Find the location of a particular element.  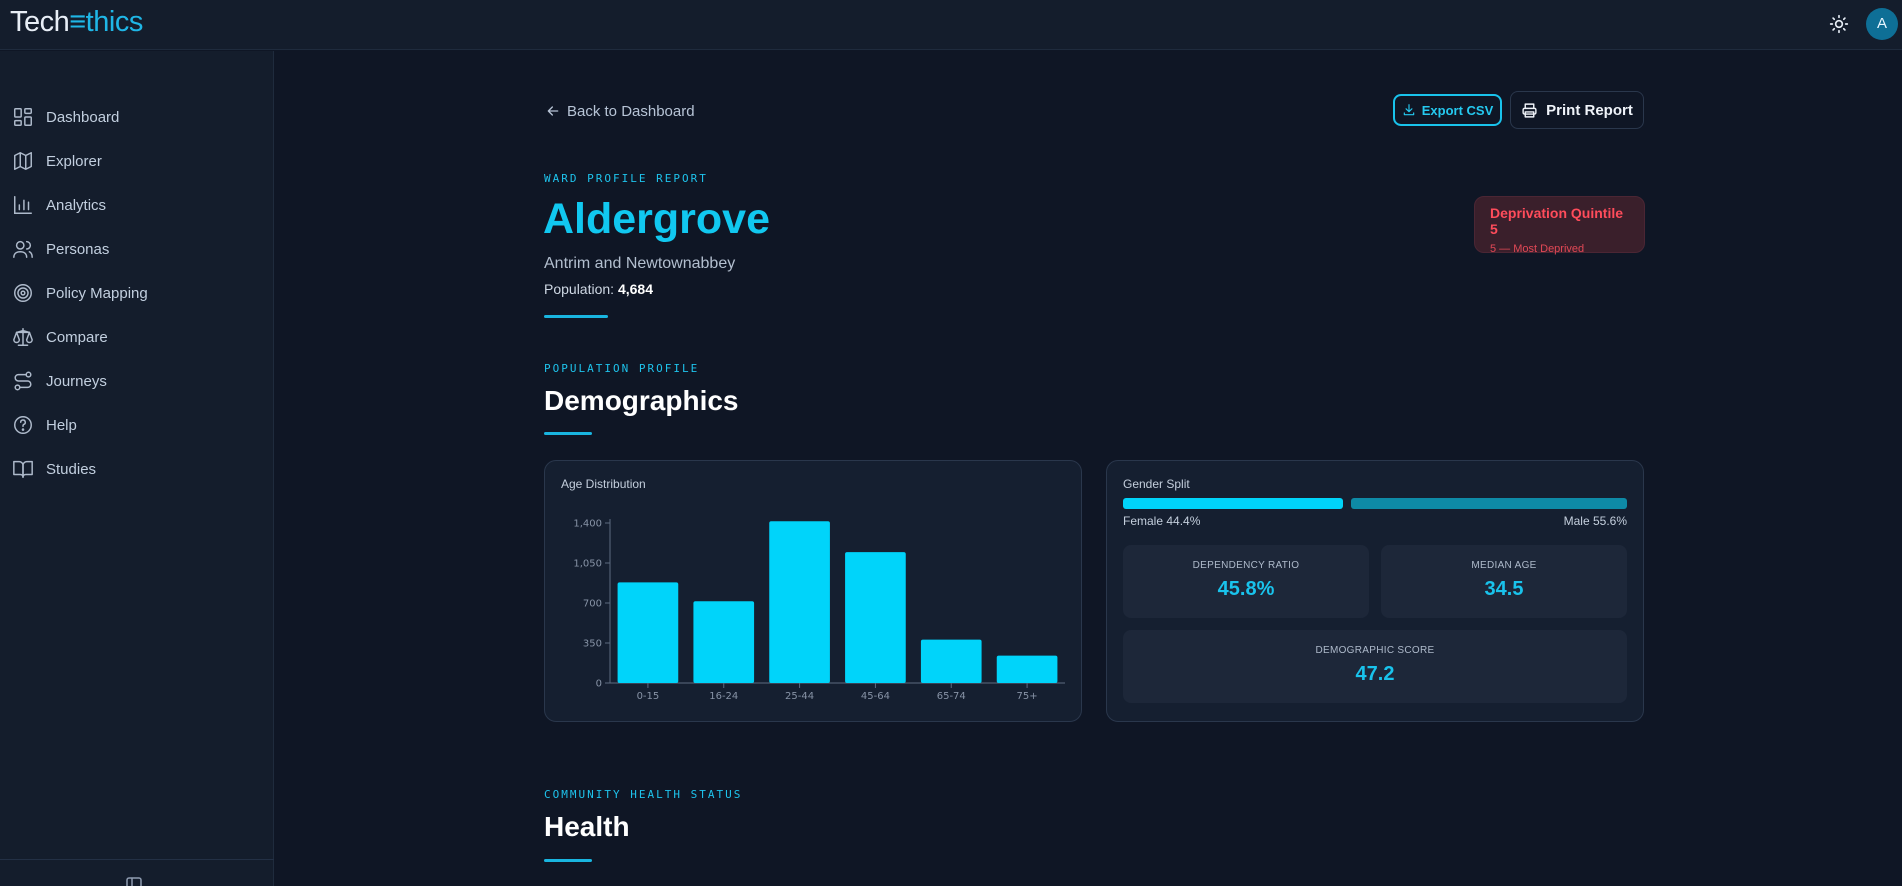

health-accent is located at coordinates (568, 860).